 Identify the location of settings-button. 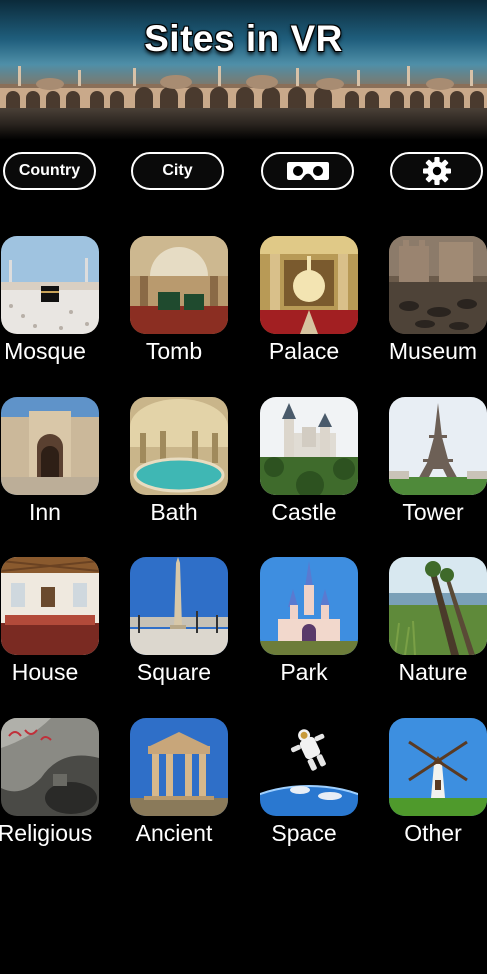
(436, 171).